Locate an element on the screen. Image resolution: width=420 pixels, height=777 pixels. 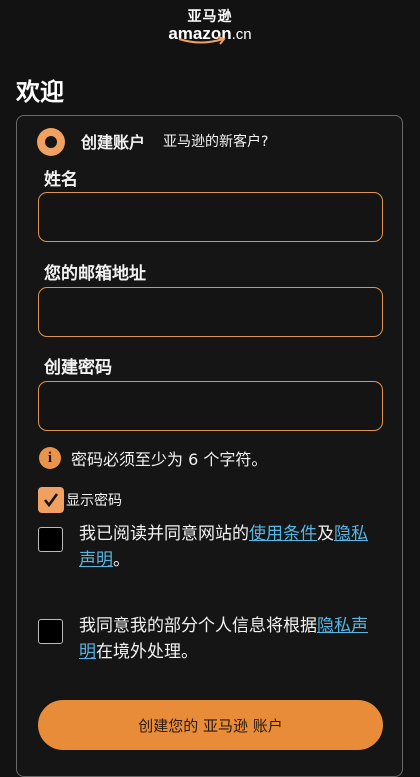
terms-text: 我已阅读并同意网站的使用条件及隐私声明。 is located at coordinates (224, 547).